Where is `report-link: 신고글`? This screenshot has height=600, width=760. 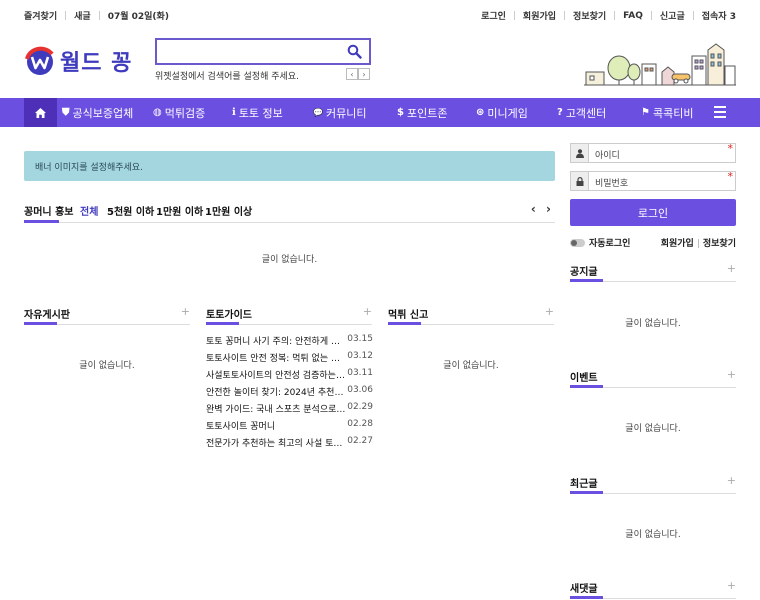
report-link: 신고글 is located at coordinates (672, 15).